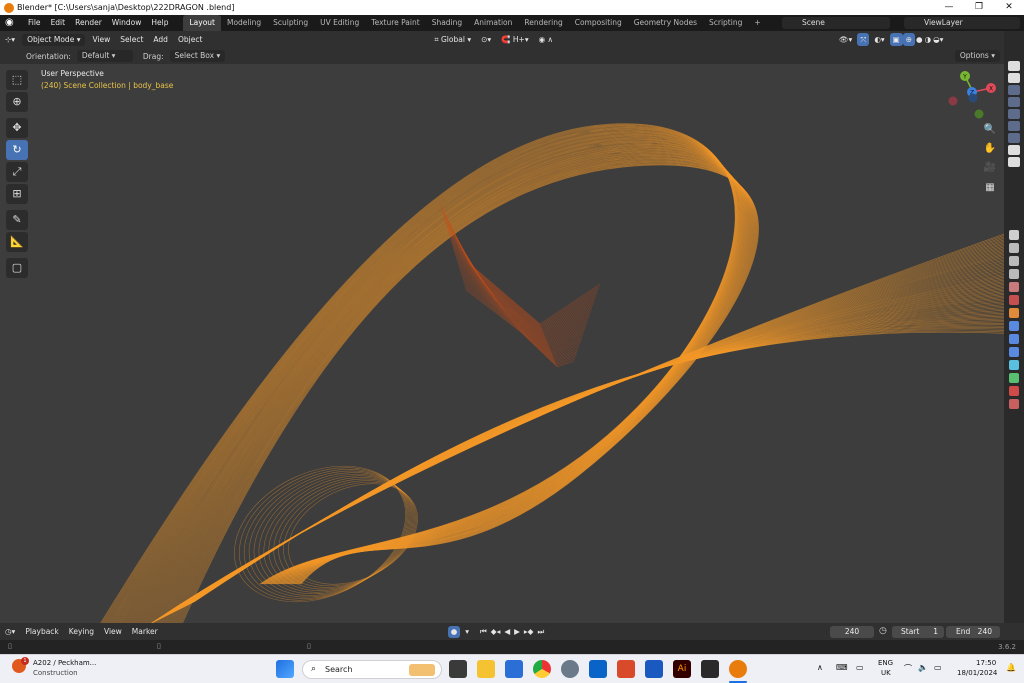 This screenshot has width=1024, height=683. I want to click on constraints-properties-icon, so click(1014, 365).